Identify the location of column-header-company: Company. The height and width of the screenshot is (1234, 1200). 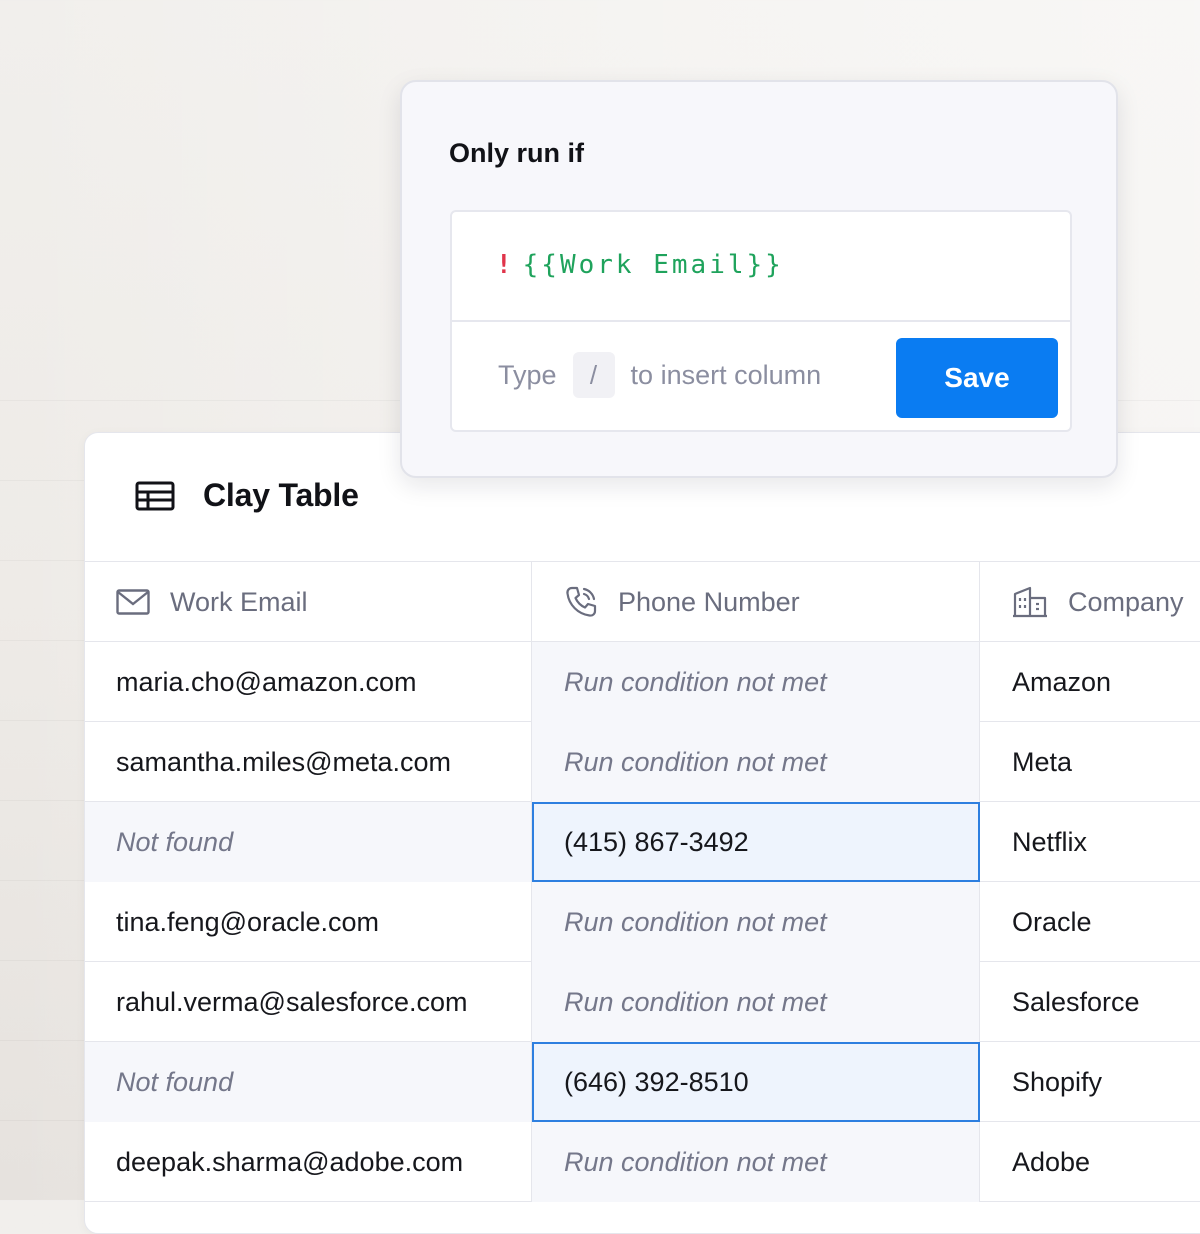
(1090, 602).